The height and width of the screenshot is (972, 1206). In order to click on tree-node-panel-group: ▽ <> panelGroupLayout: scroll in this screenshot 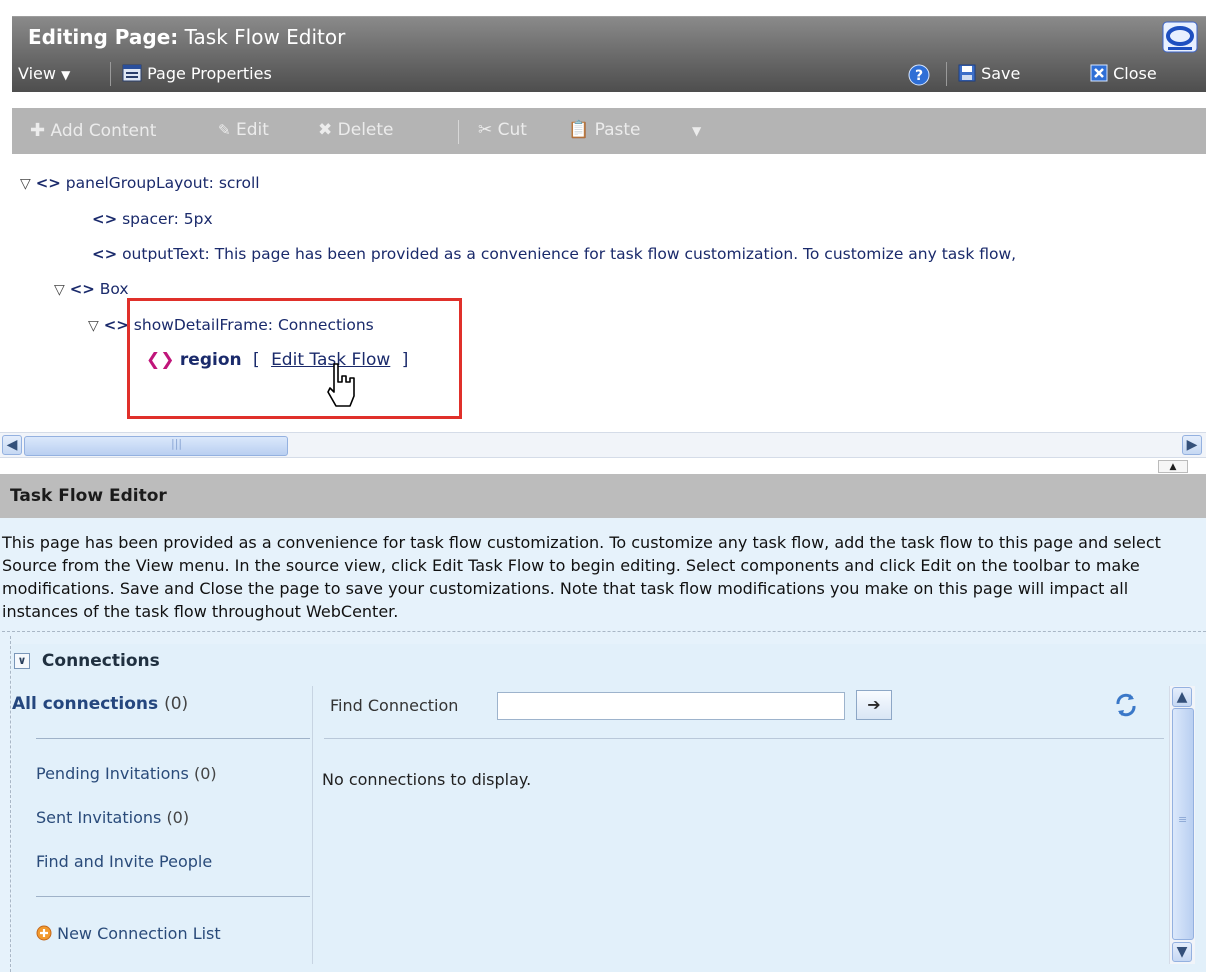, I will do `click(140, 183)`.